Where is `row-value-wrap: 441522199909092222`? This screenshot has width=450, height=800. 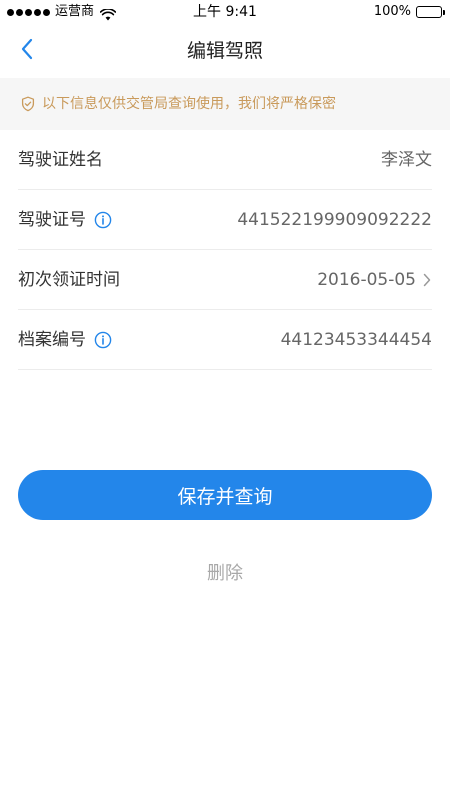 row-value-wrap: 441522199909092222 is located at coordinates (334, 220).